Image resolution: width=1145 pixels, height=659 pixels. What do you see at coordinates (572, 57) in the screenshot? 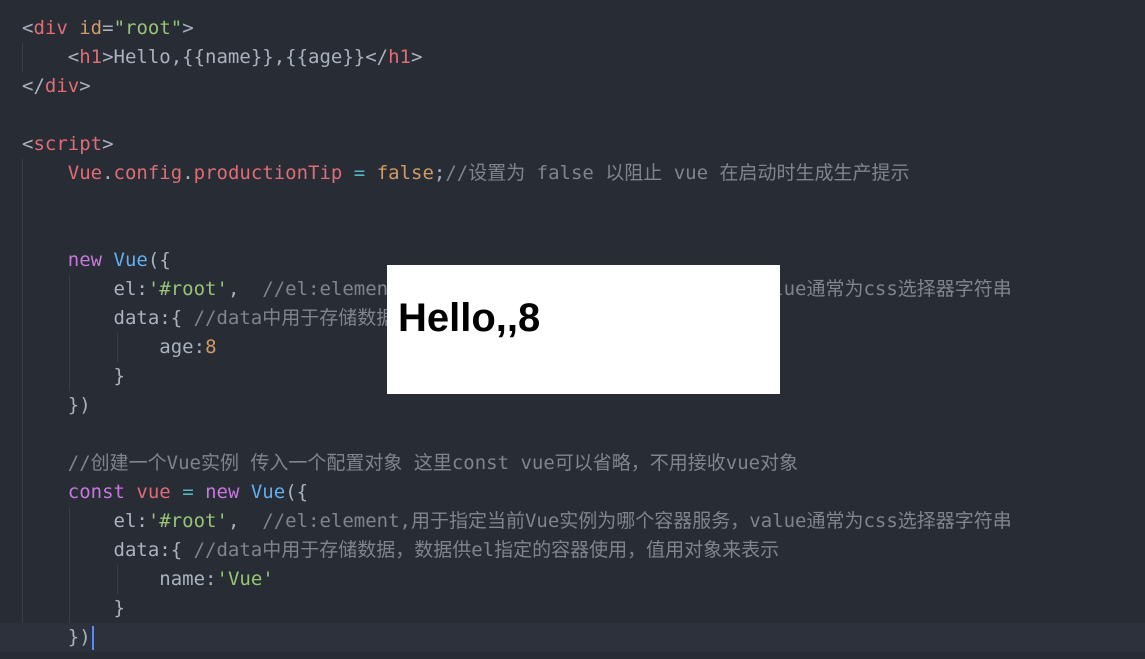
I see `code-line: <h1>Hello,{{name}},{{age}}</h1>` at bounding box center [572, 57].